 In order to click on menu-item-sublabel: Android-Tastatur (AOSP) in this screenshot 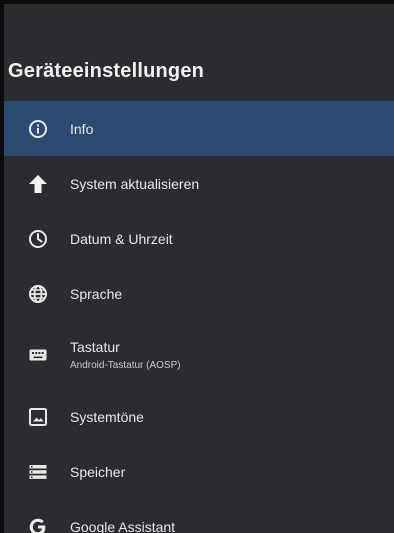, I will do `click(125, 365)`.